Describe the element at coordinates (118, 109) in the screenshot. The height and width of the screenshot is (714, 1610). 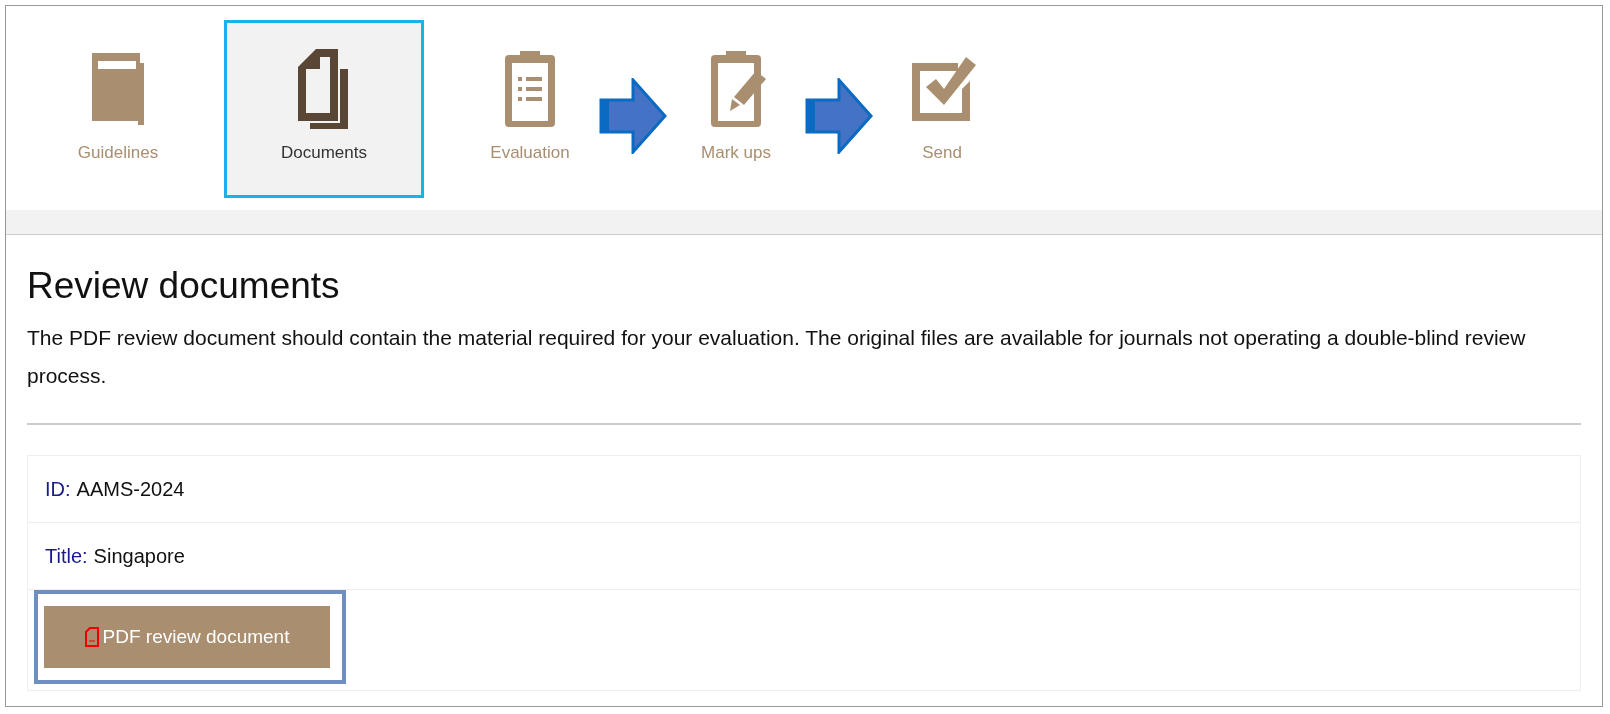
I see `step-tab: Guidelines` at that location.